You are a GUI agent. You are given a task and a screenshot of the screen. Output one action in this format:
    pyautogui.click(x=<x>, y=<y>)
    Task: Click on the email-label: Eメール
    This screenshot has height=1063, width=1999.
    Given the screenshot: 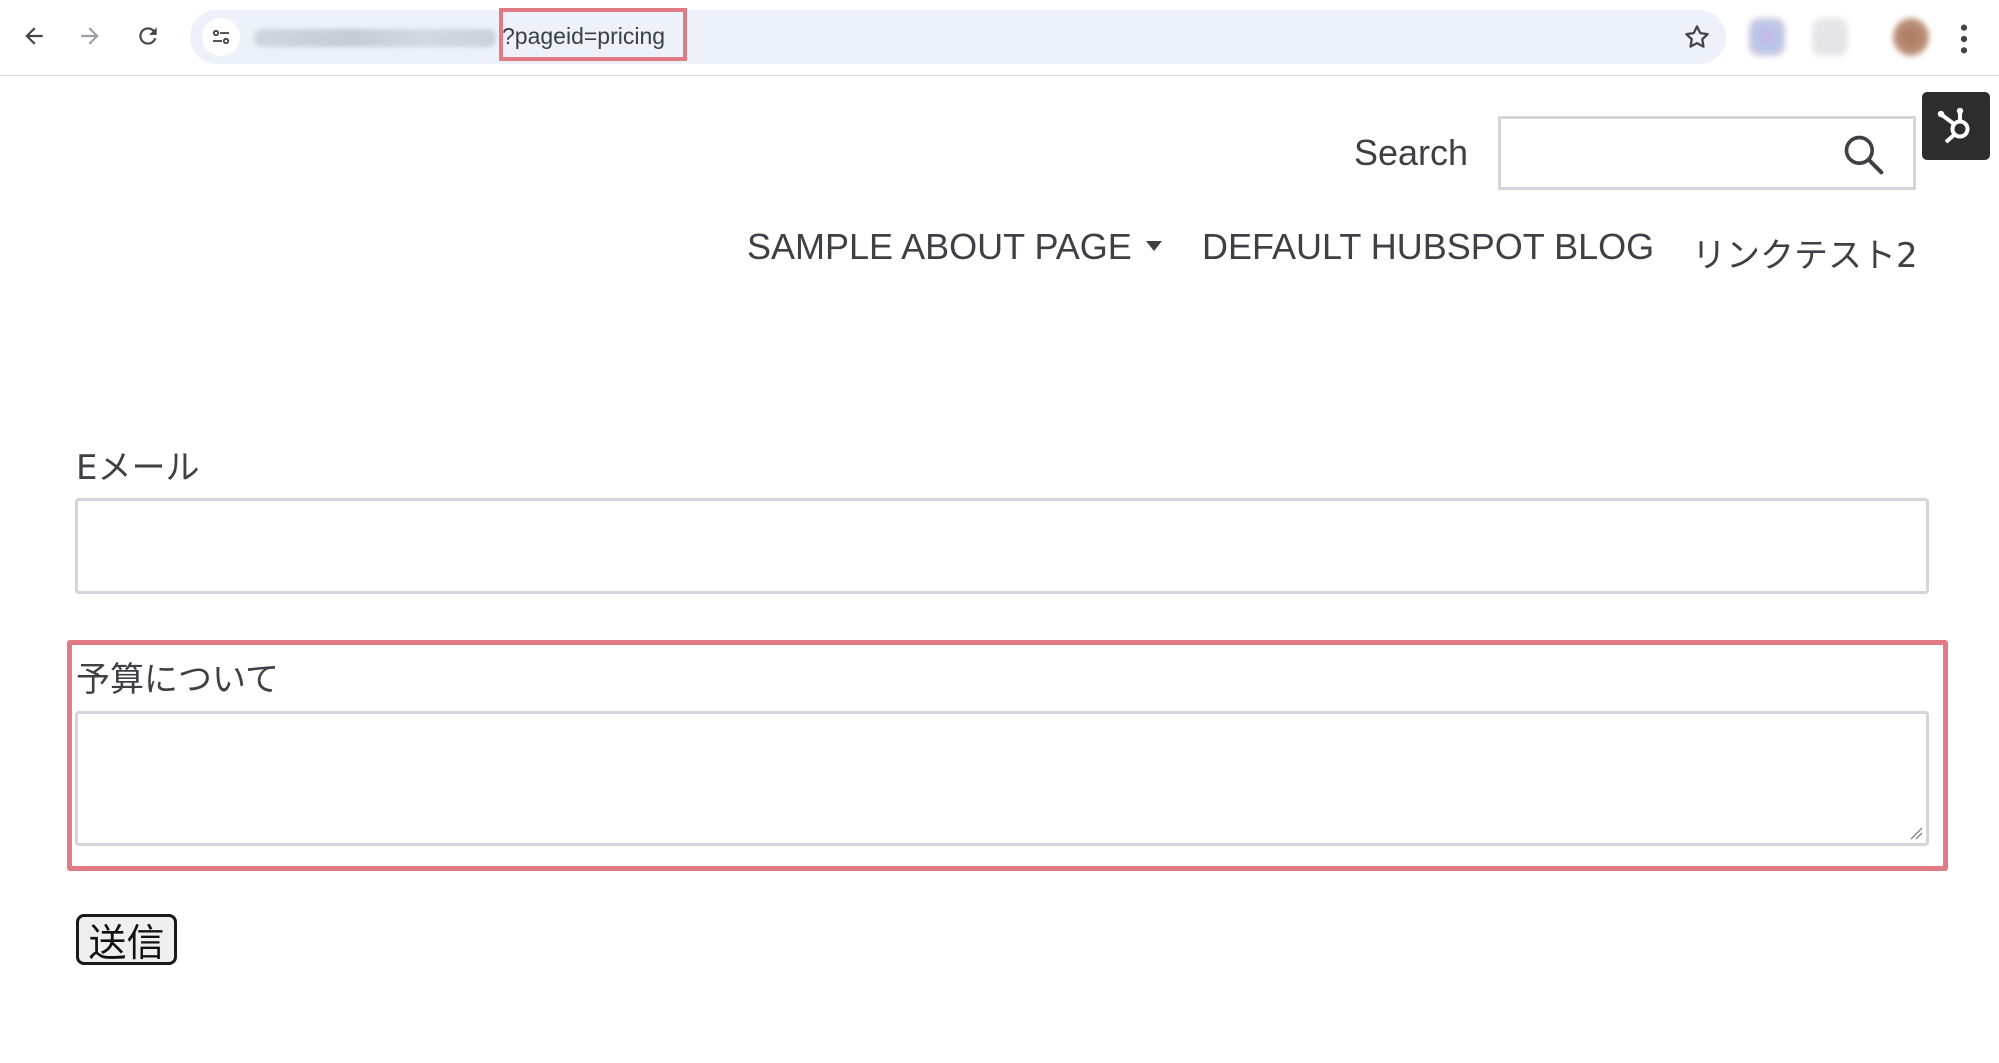 What is the action you would take?
    pyautogui.click(x=138, y=468)
    